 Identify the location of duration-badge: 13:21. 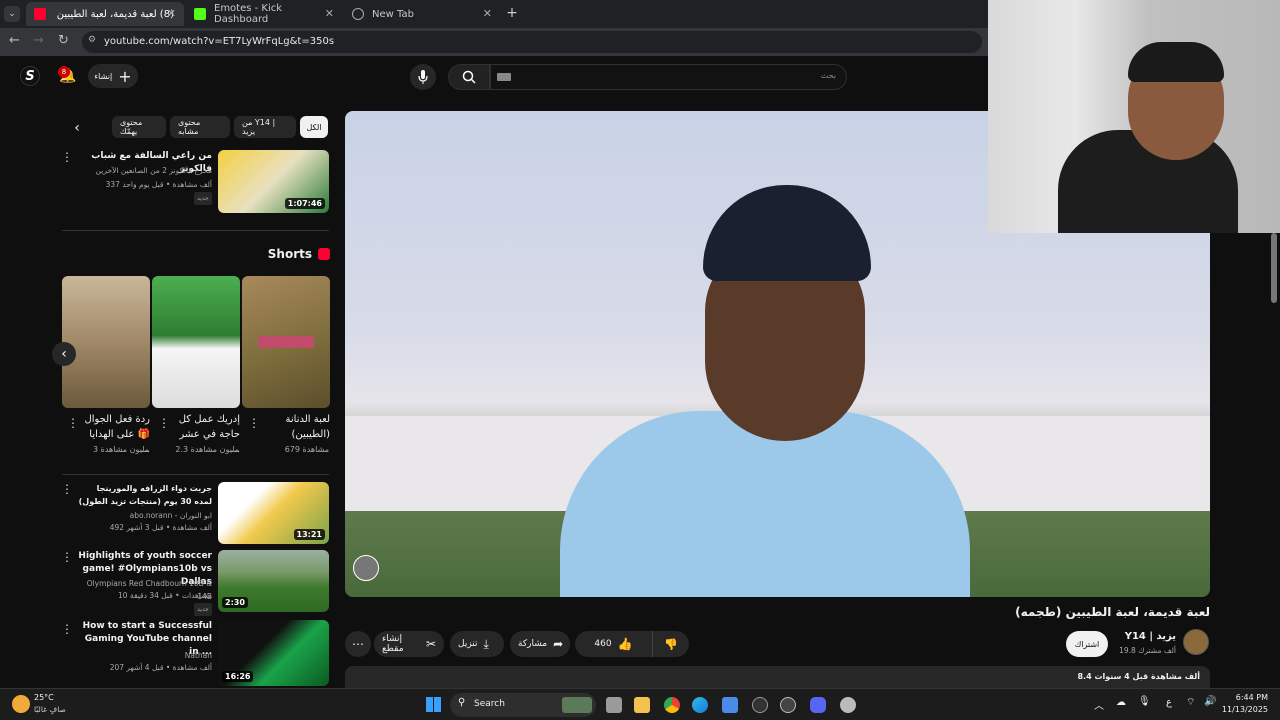
(309, 534).